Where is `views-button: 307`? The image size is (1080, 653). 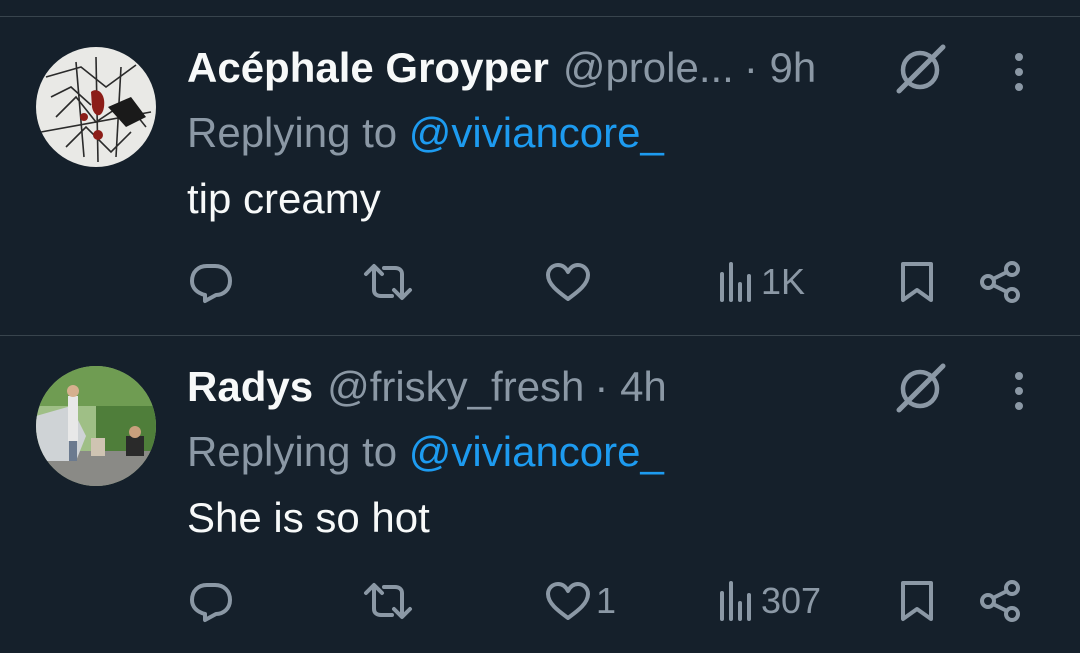
views-button: 307 is located at coordinates (769, 601).